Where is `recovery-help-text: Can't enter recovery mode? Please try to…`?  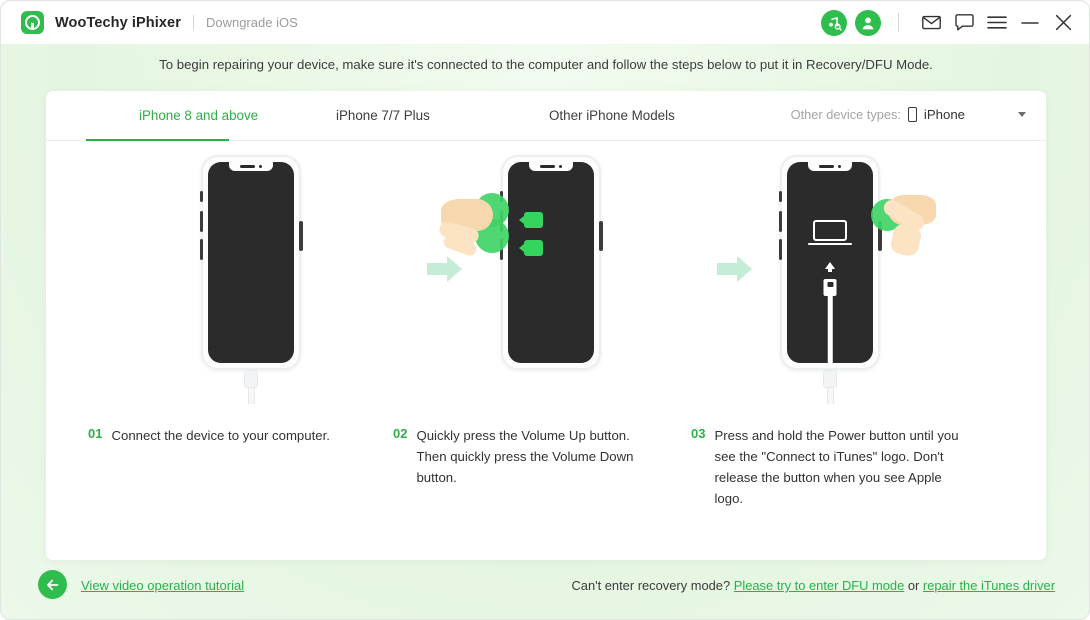
recovery-help-text: Can't enter recovery mode? Please try to… is located at coordinates (813, 585).